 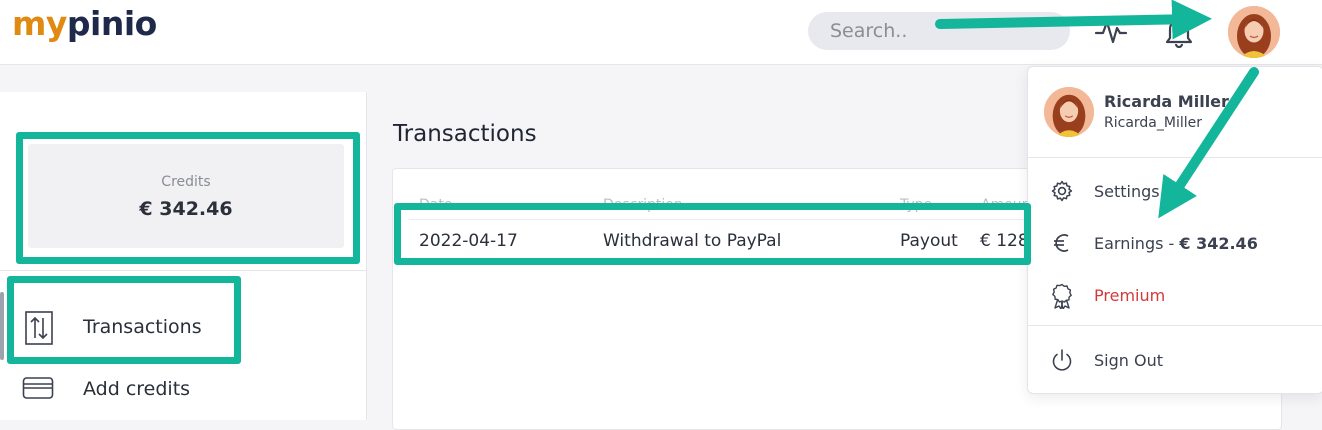 I want to click on user-handle: Ricarda_Miller, so click(x=1153, y=123).